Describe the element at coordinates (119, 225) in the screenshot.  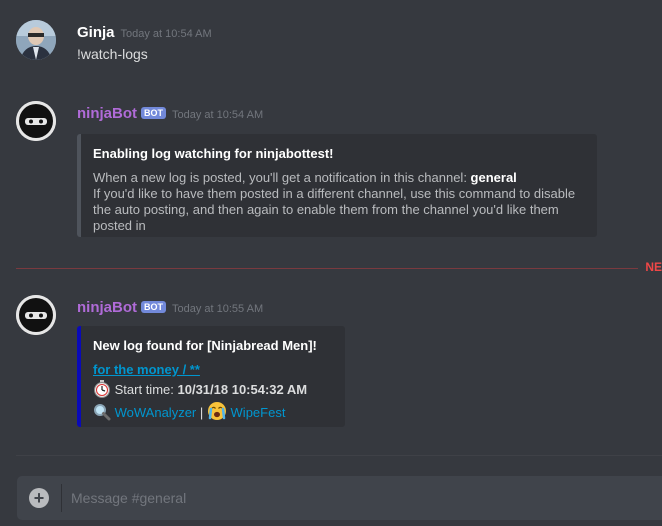
I see `embed-line: posted in` at that location.